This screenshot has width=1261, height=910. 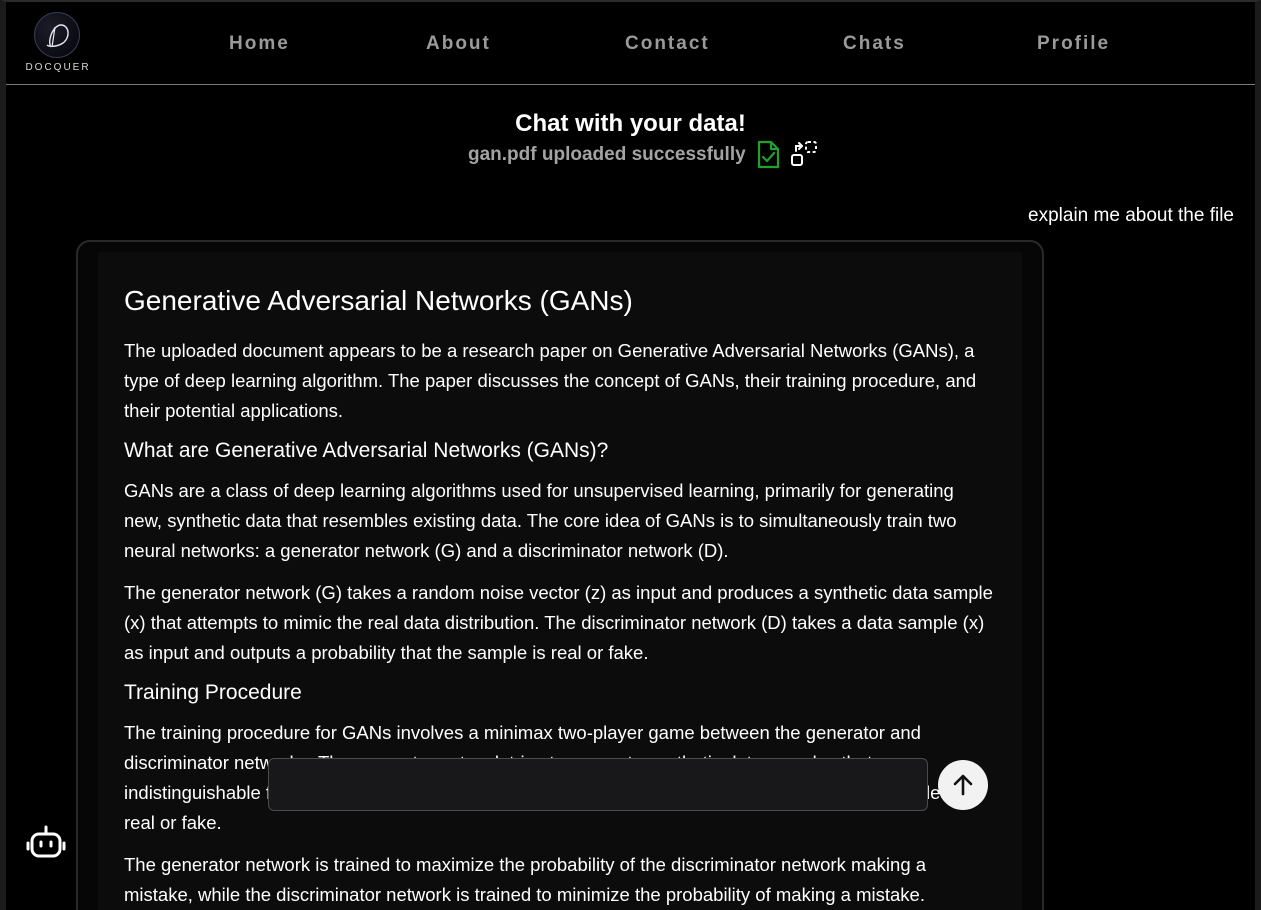 What do you see at coordinates (213, 692) in the screenshot?
I see `section-training-title: Training Procedure` at bounding box center [213, 692].